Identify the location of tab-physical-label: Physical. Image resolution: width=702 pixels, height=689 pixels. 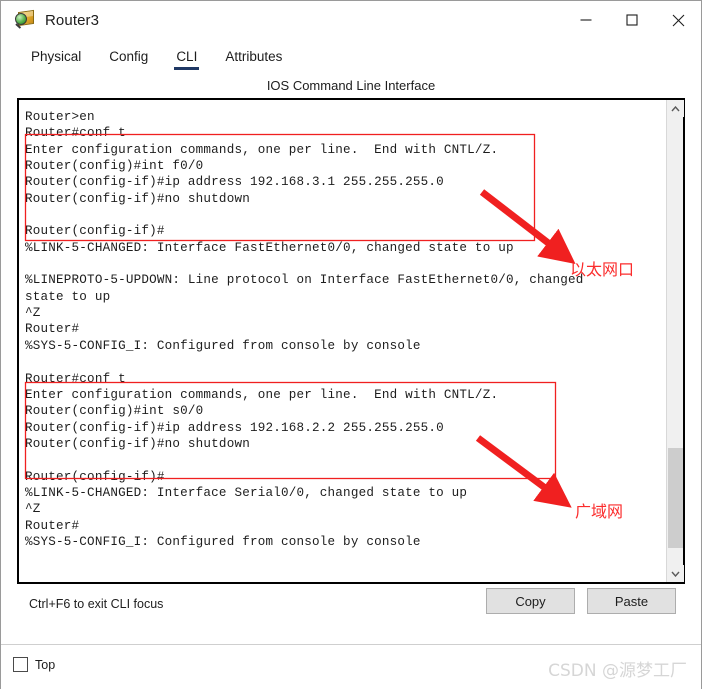
(56, 56).